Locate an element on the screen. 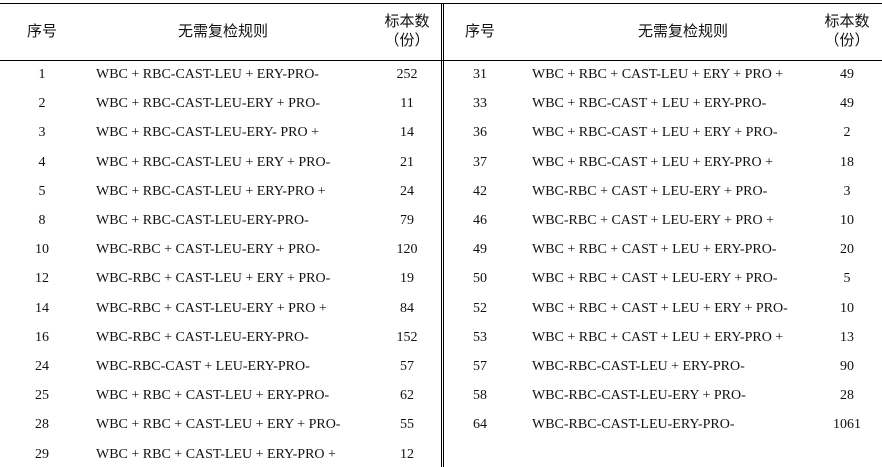  row-seq: 28 is located at coordinates (42, 424).